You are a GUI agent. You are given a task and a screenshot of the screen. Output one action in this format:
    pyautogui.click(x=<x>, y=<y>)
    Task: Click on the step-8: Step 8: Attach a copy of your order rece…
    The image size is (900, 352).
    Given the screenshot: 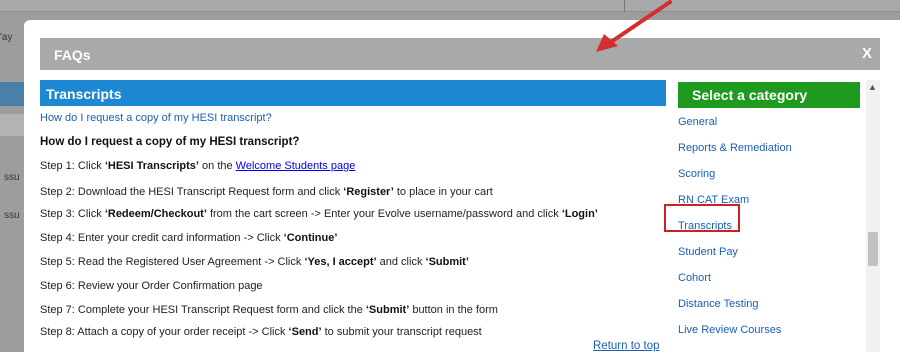 What is the action you would take?
    pyautogui.click(x=261, y=332)
    